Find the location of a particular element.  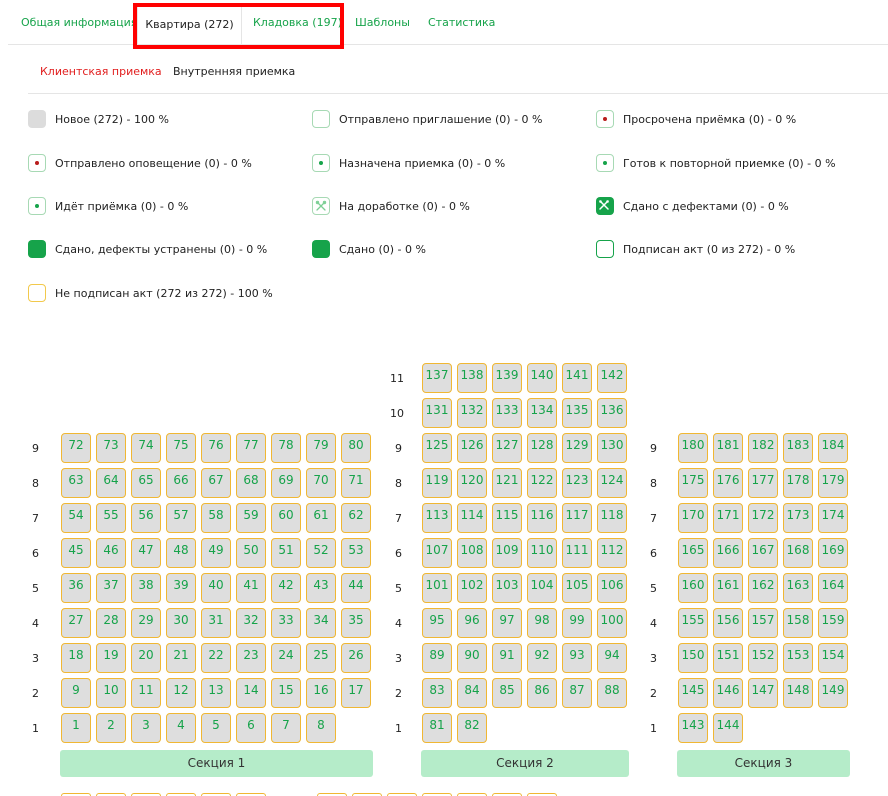

unit-cell: 68 is located at coordinates (251, 483).